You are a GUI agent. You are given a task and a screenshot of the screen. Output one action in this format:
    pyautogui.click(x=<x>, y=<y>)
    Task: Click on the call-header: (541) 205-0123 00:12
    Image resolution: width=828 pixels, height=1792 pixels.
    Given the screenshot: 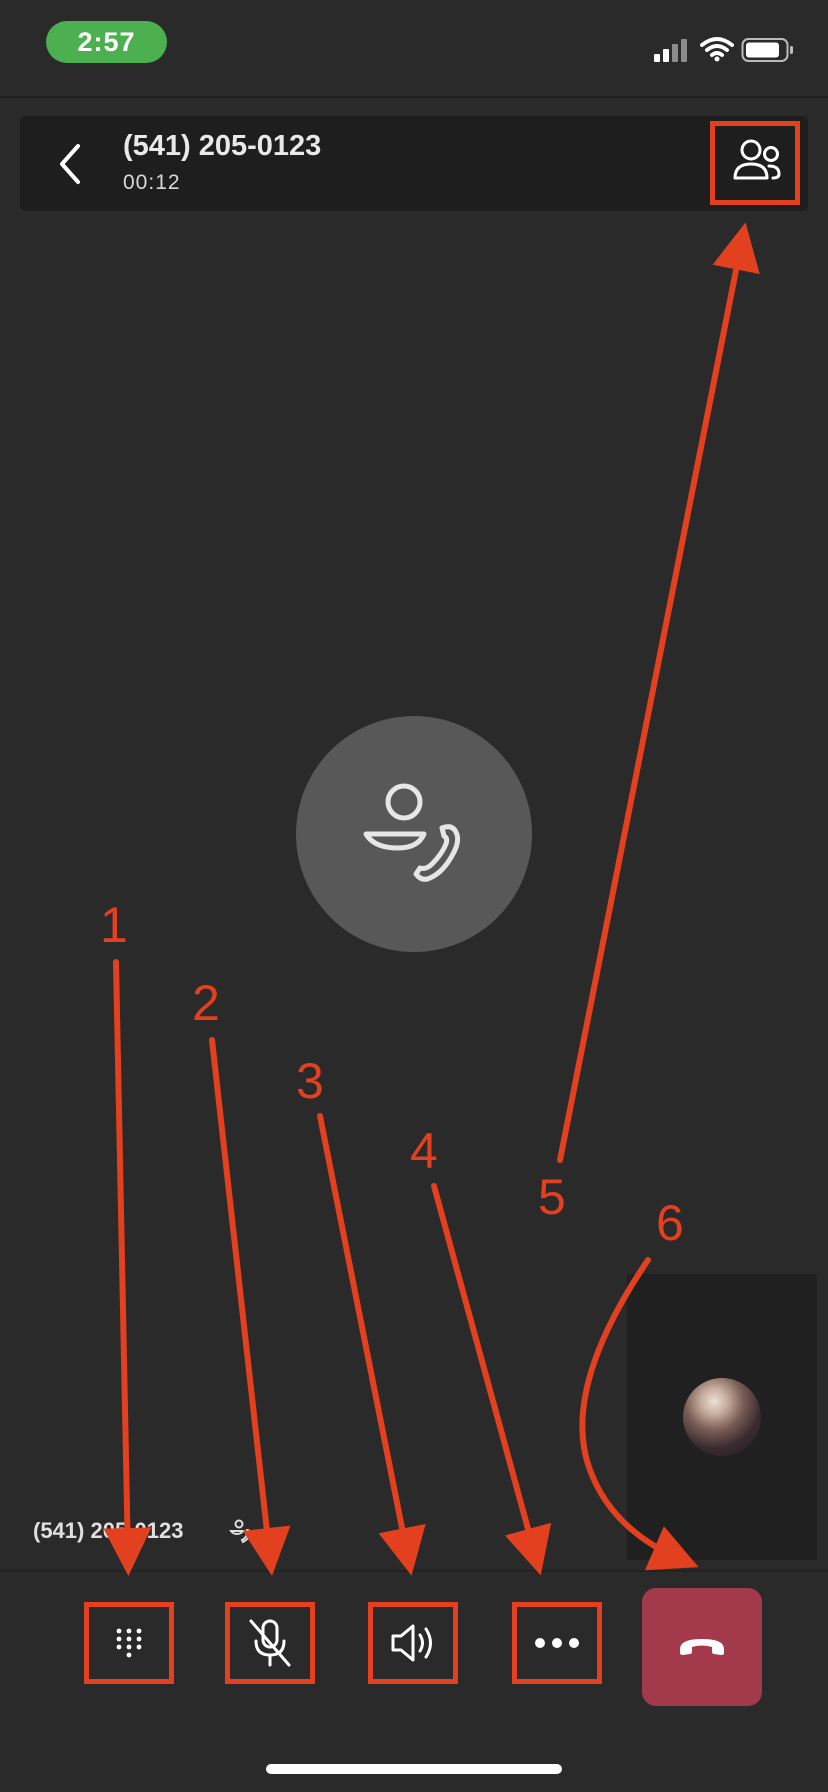 What is the action you would take?
    pyautogui.click(x=414, y=163)
    